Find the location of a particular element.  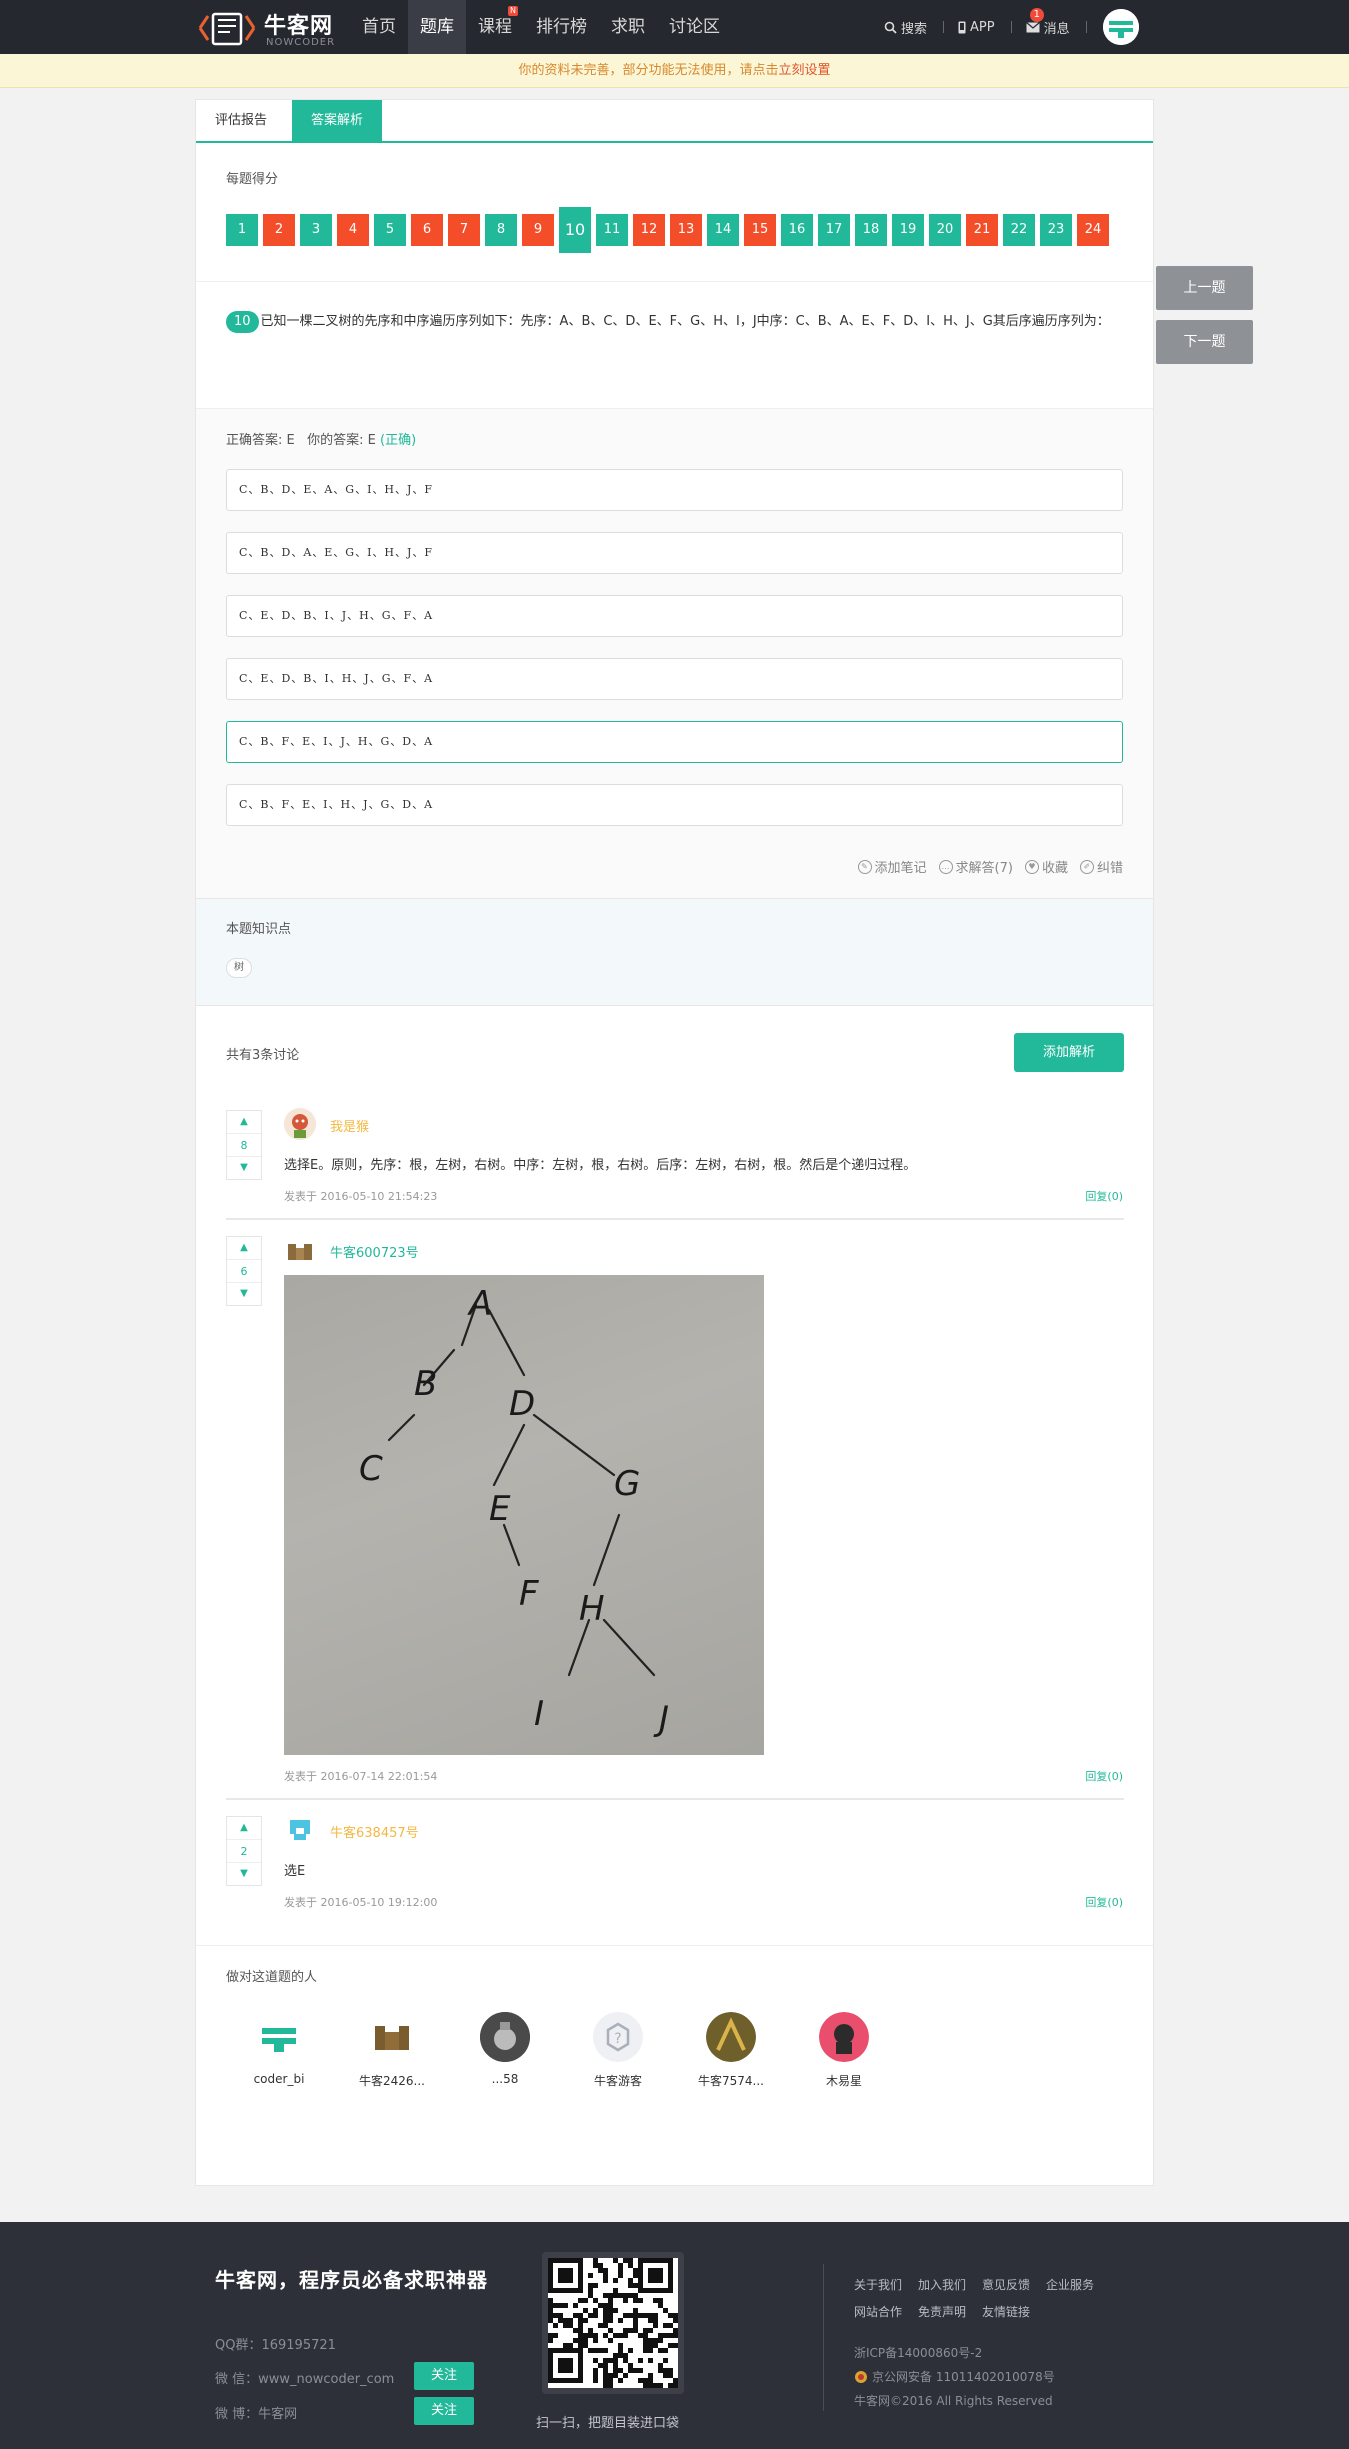

footer-link-enterprise: 企业服务 is located at coordinates (1070, 2284).